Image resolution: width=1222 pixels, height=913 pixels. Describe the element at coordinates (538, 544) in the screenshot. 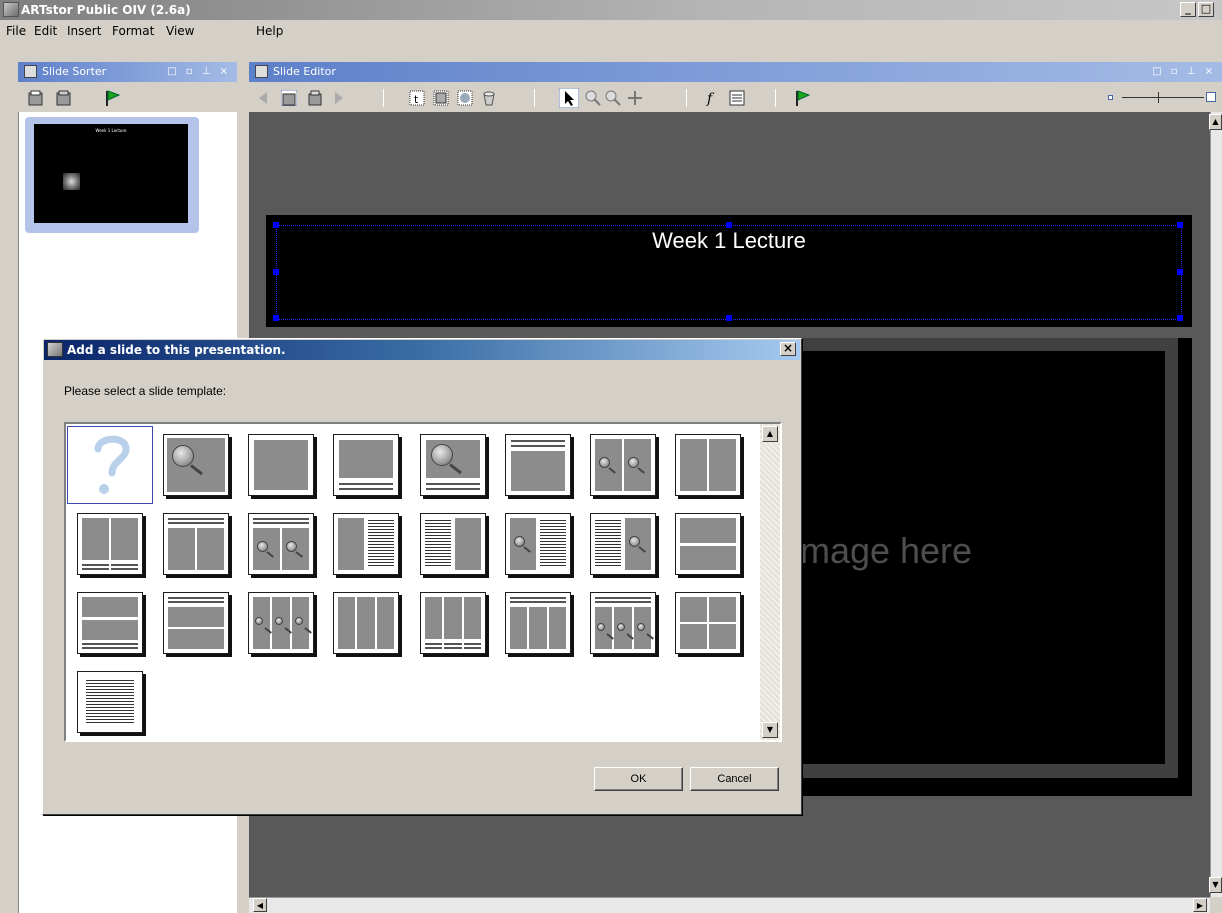

I see `template-magnified-text-right` at that location.